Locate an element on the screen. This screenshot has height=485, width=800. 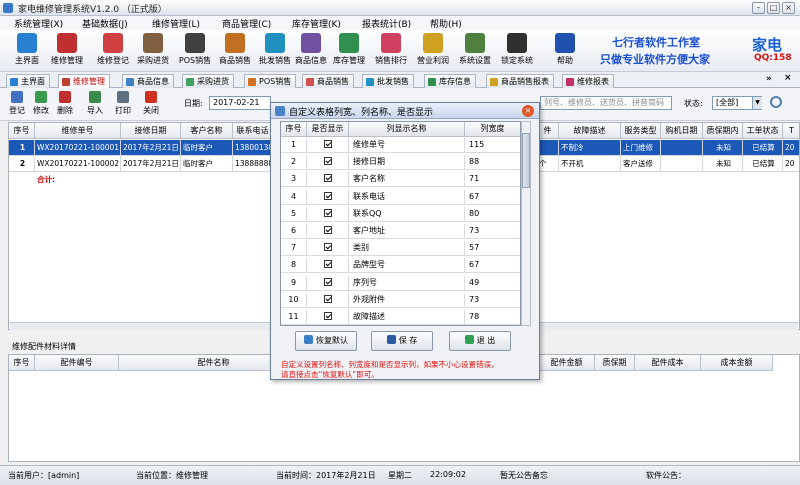
menu-basic-data: 基础数据(J) is located at coordinates (105, 23).